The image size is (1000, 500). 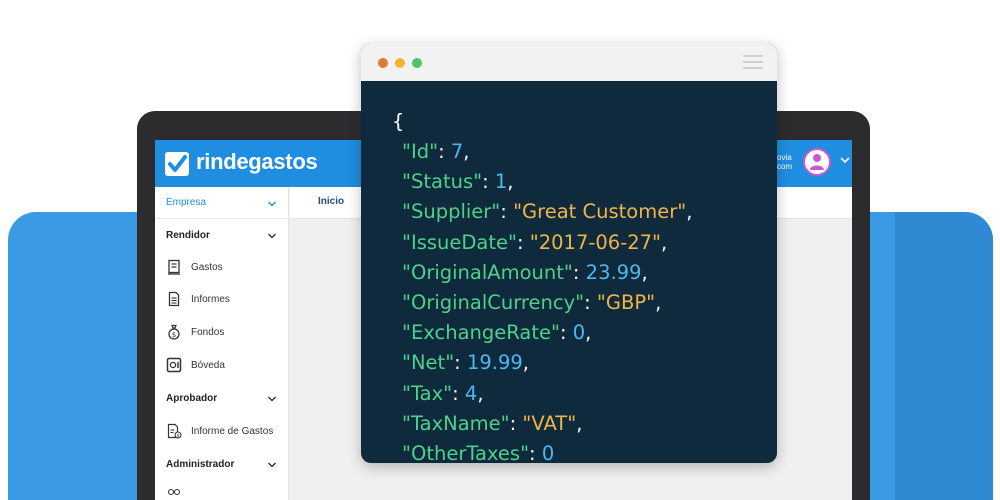 What do you see at coordinates (626, 302) in the screenshot?
I see `json-value: "GBP"` at bounding box center [626, 302].